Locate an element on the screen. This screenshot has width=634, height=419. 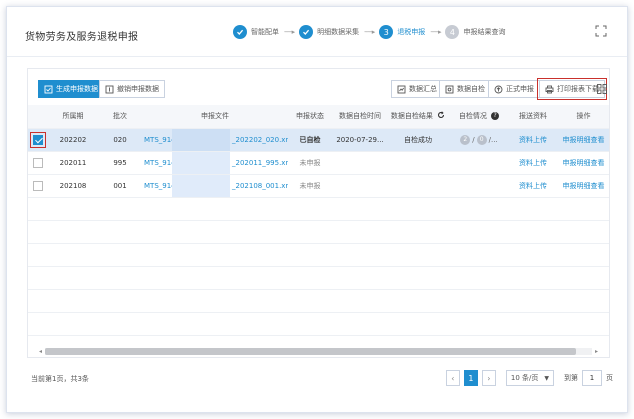
cell-status: 已自检 is located at coordinates (310, 140).